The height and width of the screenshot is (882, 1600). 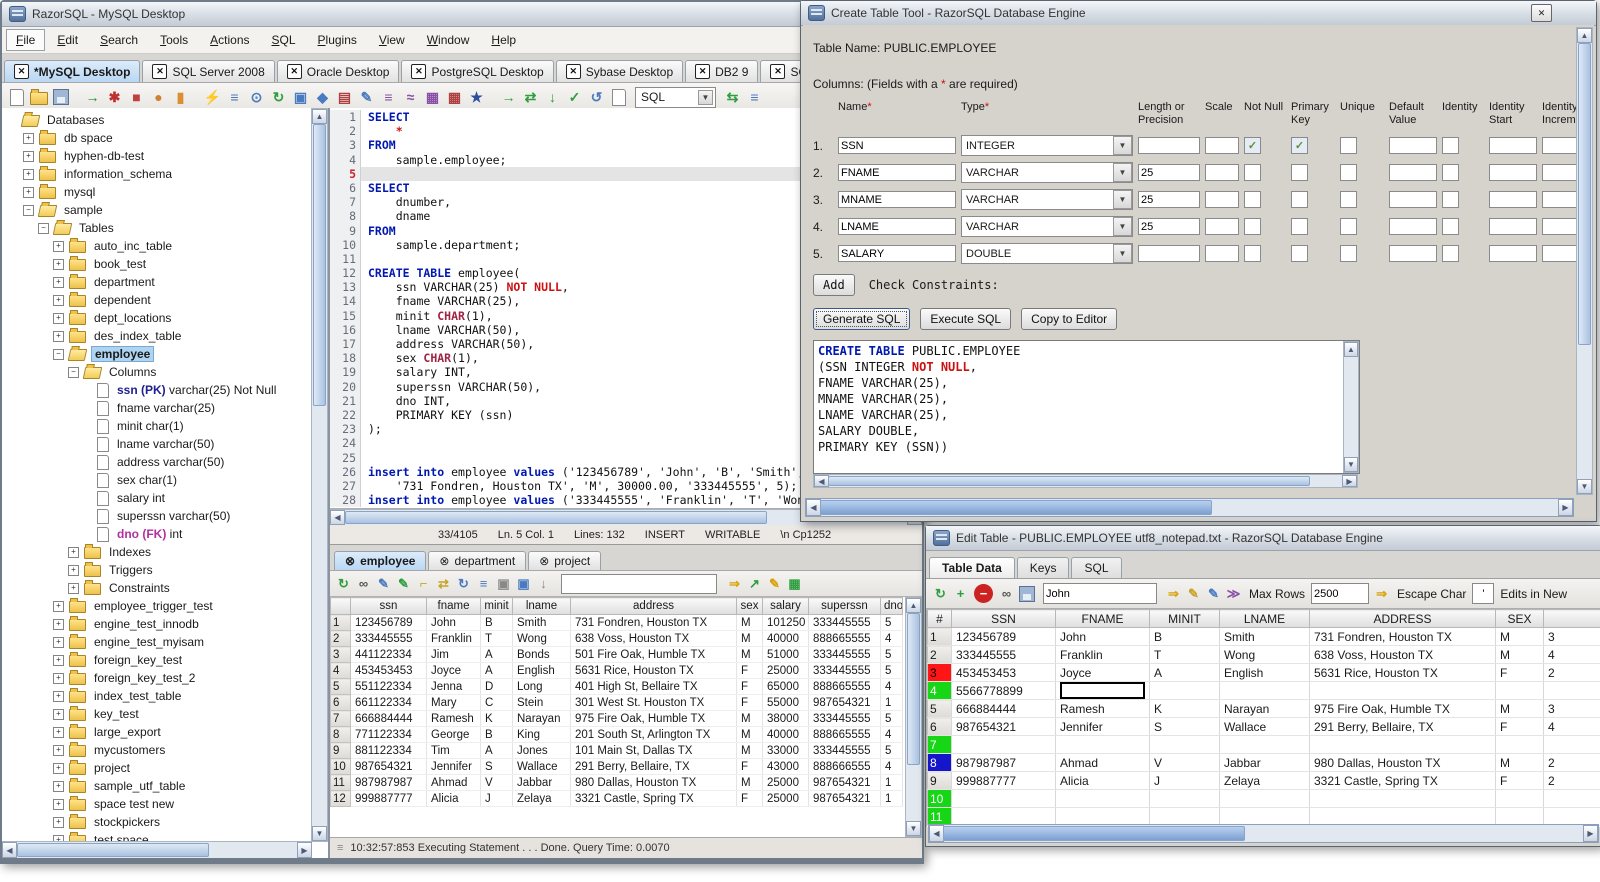 I want to click on tree-item: + dependent, so click(x=159, y=300).